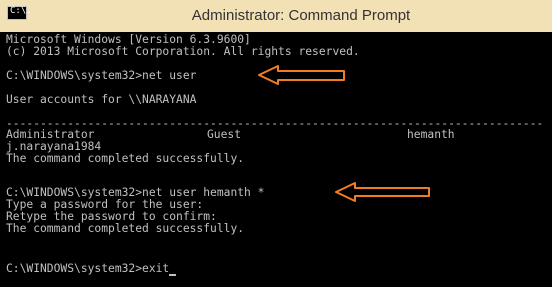 The width and height of the screenshot is (552, 287). Describe the element at coordinates (88, 268) in the screenshot. I see `console-line: C:\WINDOWS\system32>exit` at that location.